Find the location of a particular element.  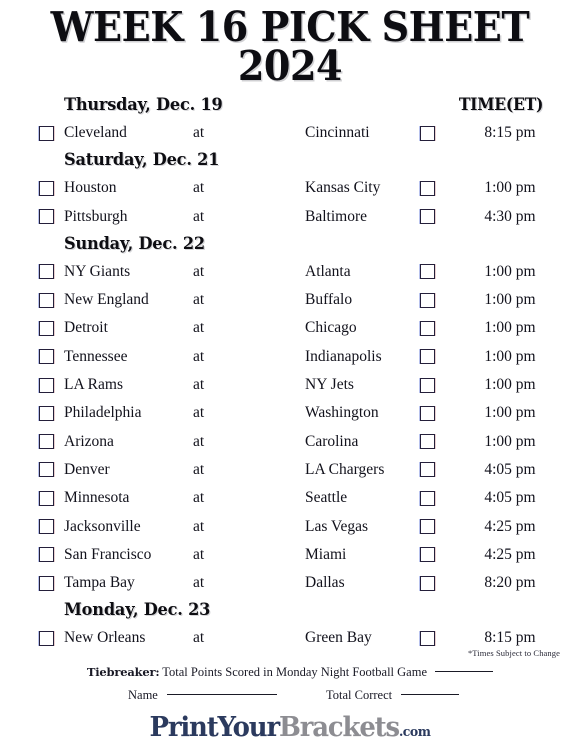

game-row: Detroit at Chicago 1:00 pm is located at coordinates (290, 328).